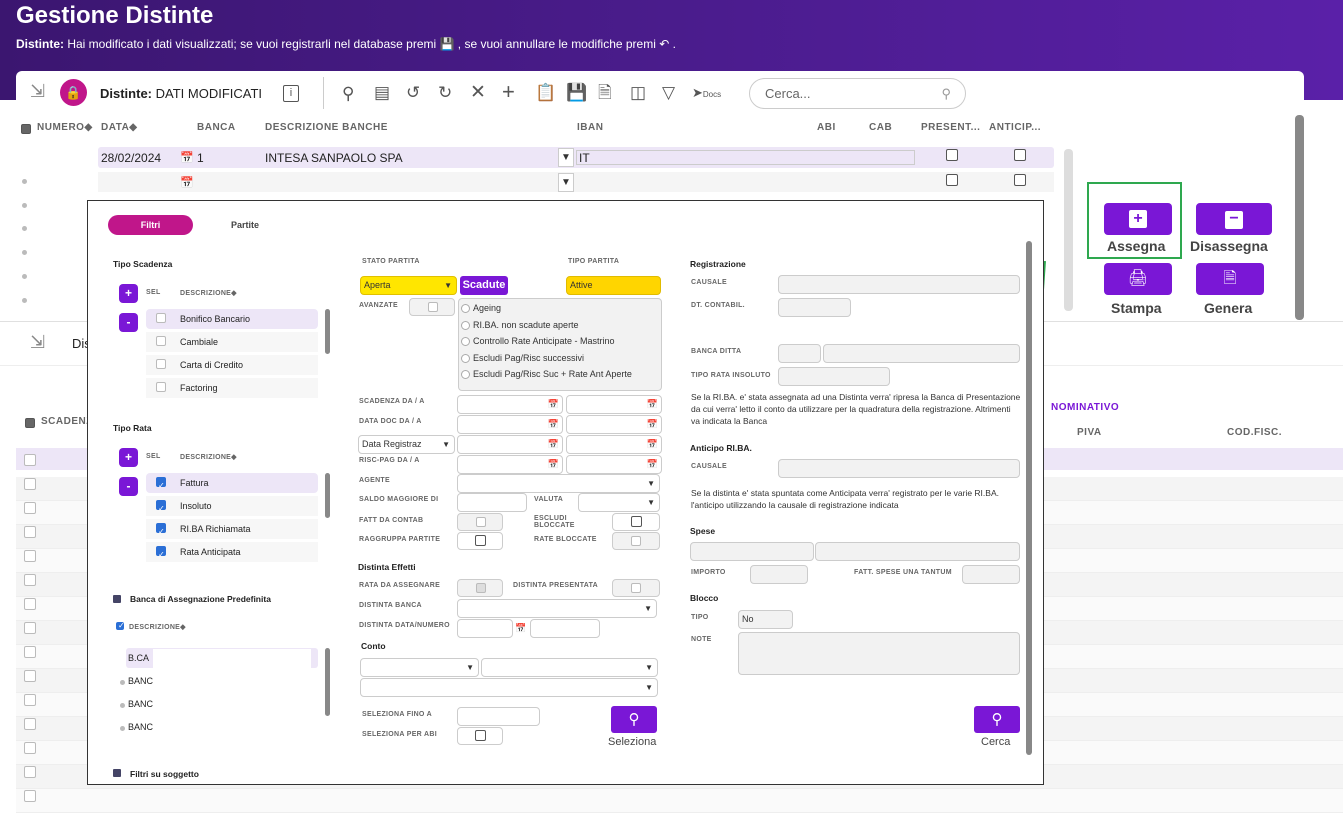  I want to click on importo-input, so click(779, 574).